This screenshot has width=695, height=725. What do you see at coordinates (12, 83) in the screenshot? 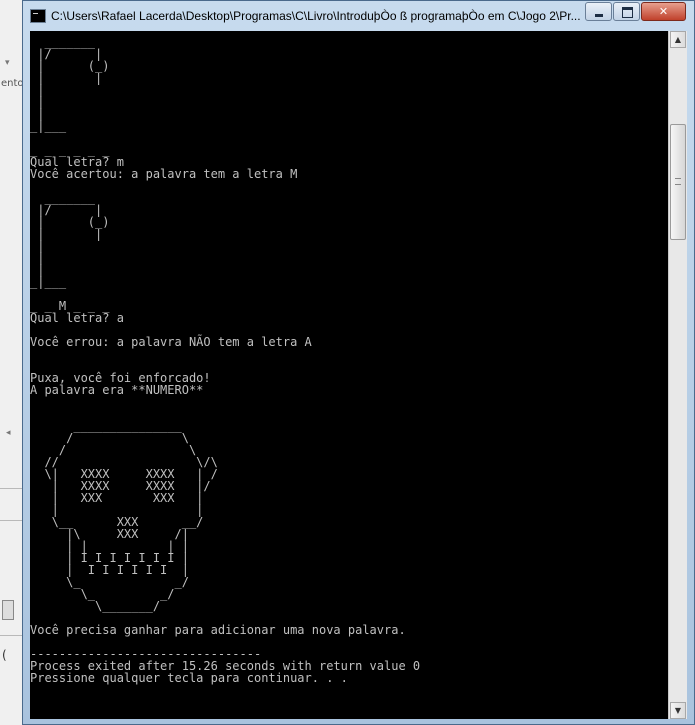
I see `background-app-label: ento` at bounding box center [12, 83].